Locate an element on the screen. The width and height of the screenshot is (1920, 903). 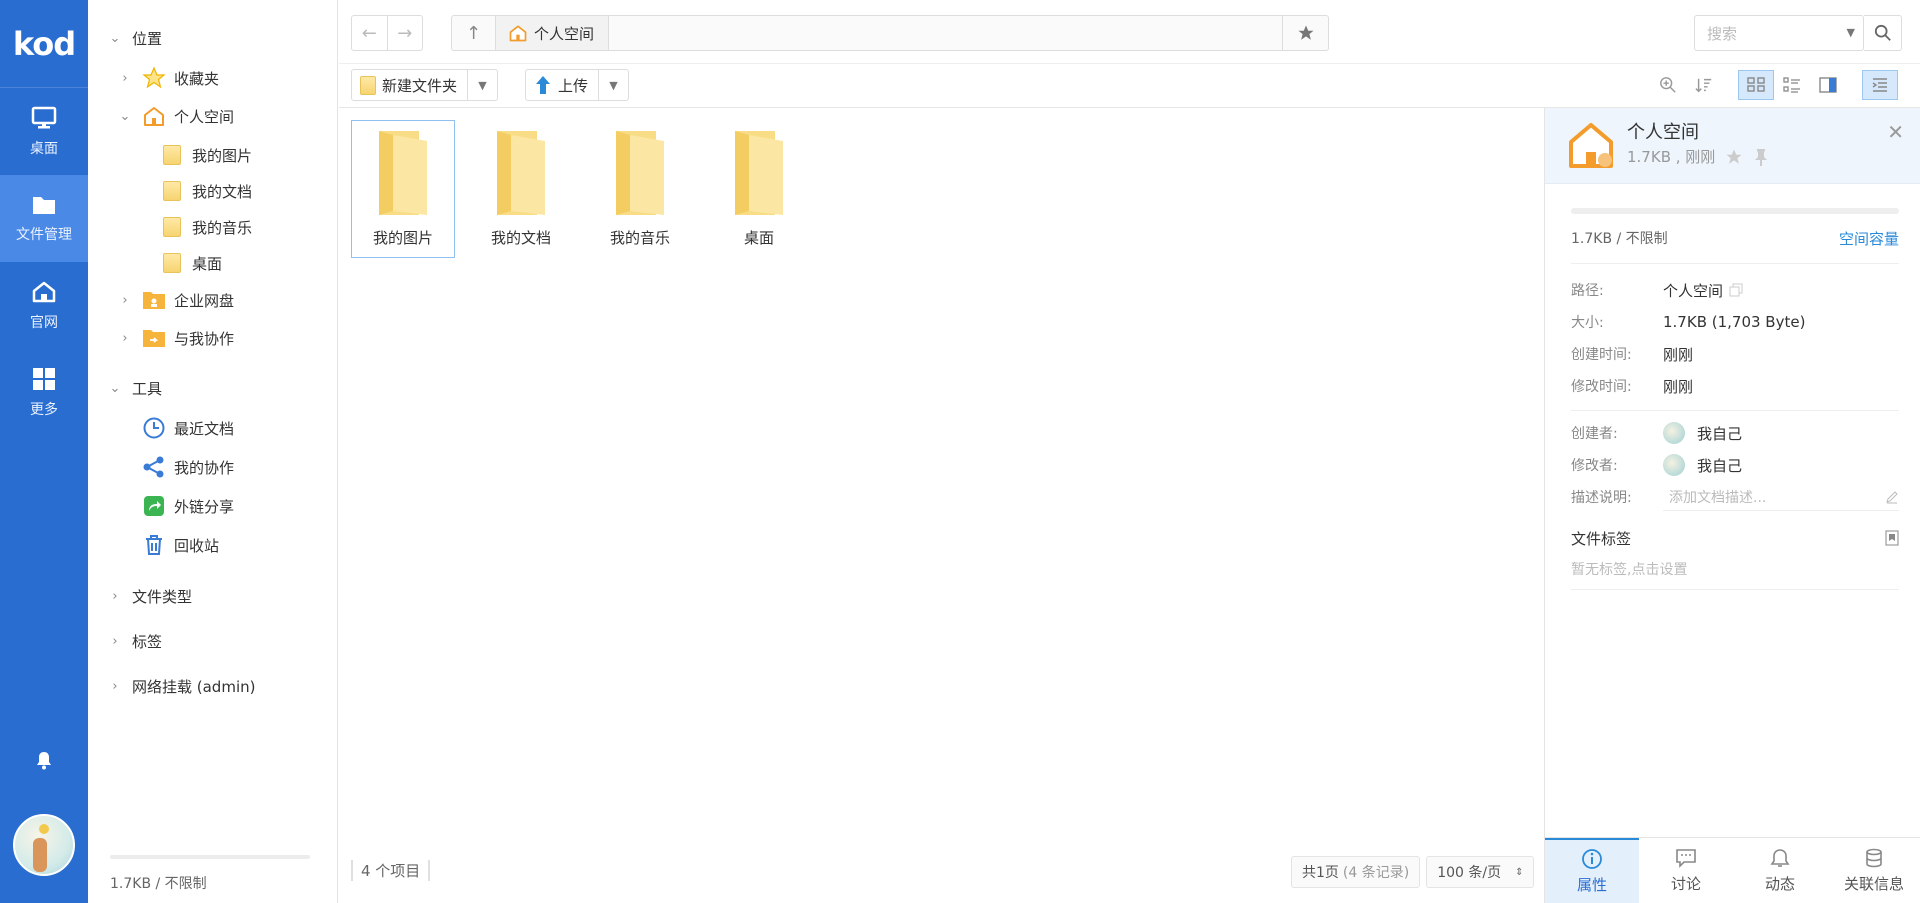
tab-label: 动态 is located at coordinates (1779, 884).